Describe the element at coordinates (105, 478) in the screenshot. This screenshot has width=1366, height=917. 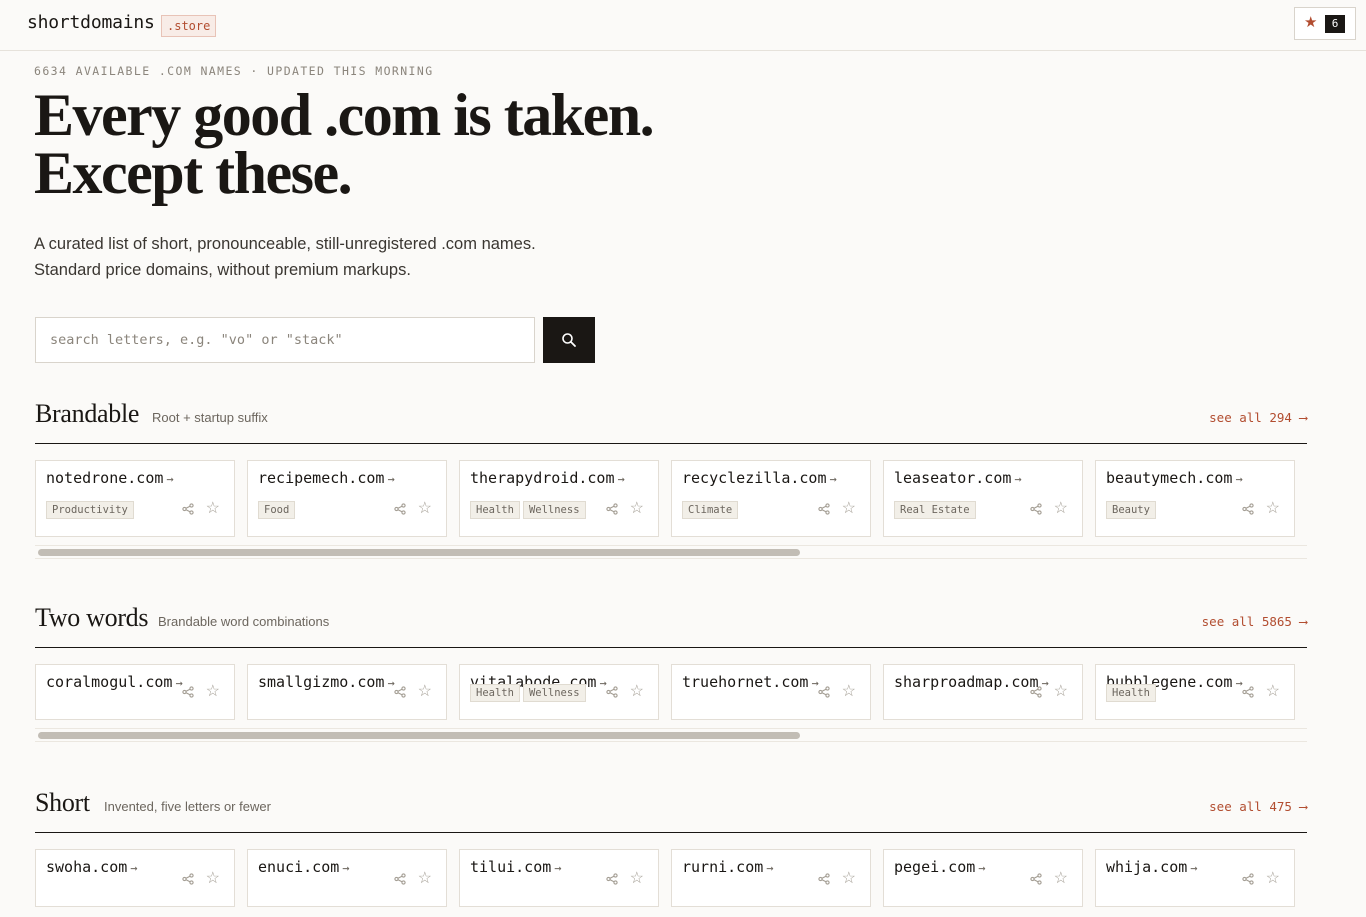
I see `domain-name-text: notedrone.com` at that location.